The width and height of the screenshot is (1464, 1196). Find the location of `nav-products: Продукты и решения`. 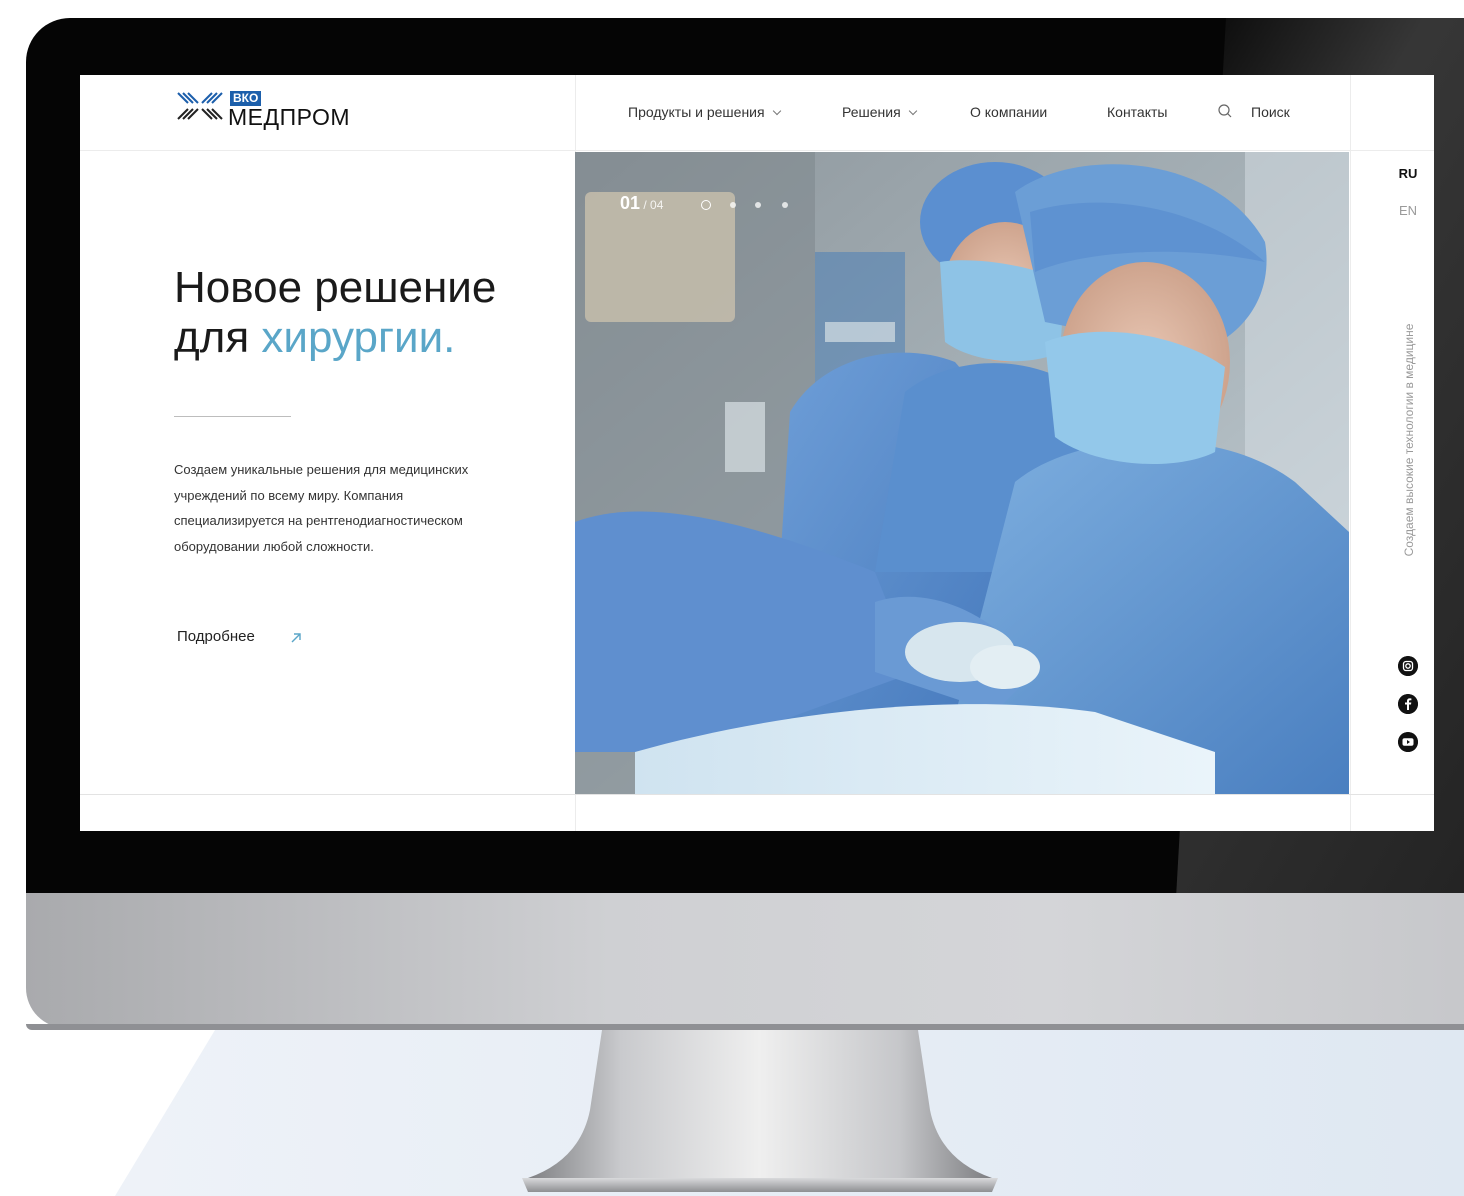

nav-products: Продукты и решения is located at coordinates (704, 112).